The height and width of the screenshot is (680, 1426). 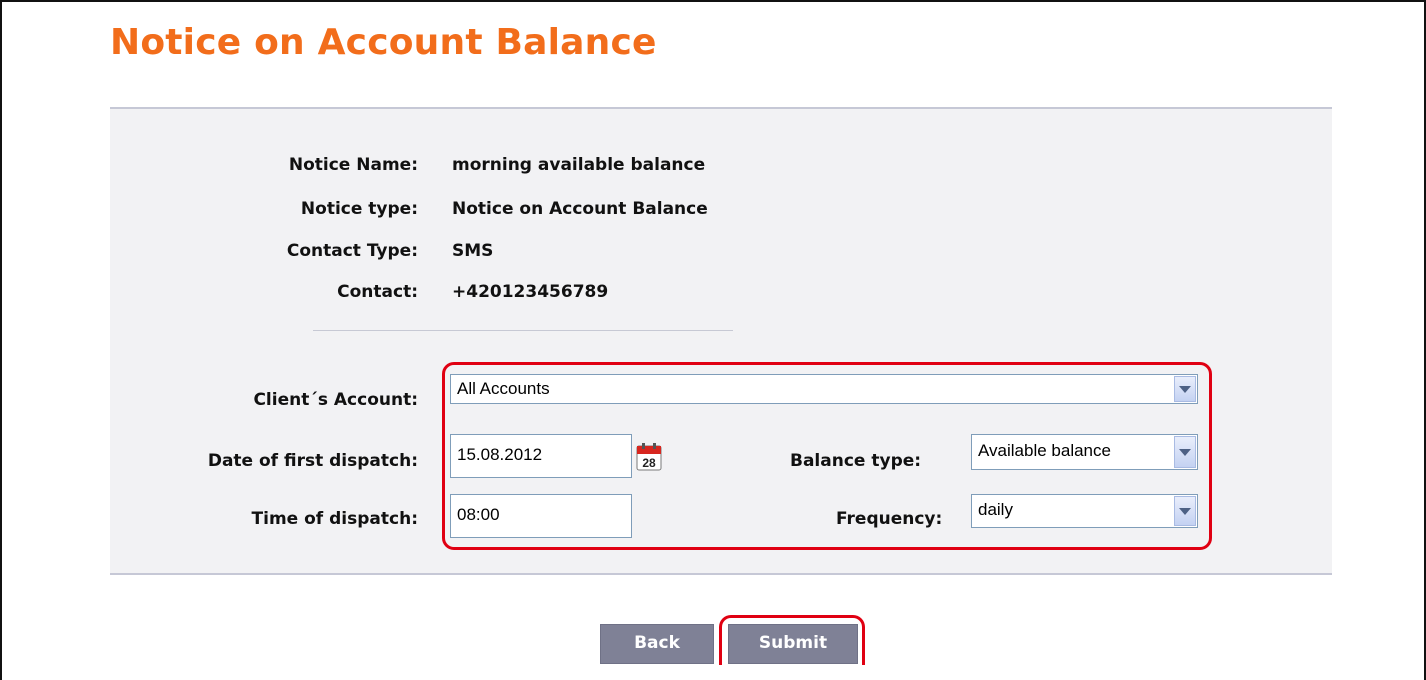 What do you see at coordinates (352, 251) in the screenshot?
I see `contact-type-label: Contact Type:` at bounding box center [352, 251].